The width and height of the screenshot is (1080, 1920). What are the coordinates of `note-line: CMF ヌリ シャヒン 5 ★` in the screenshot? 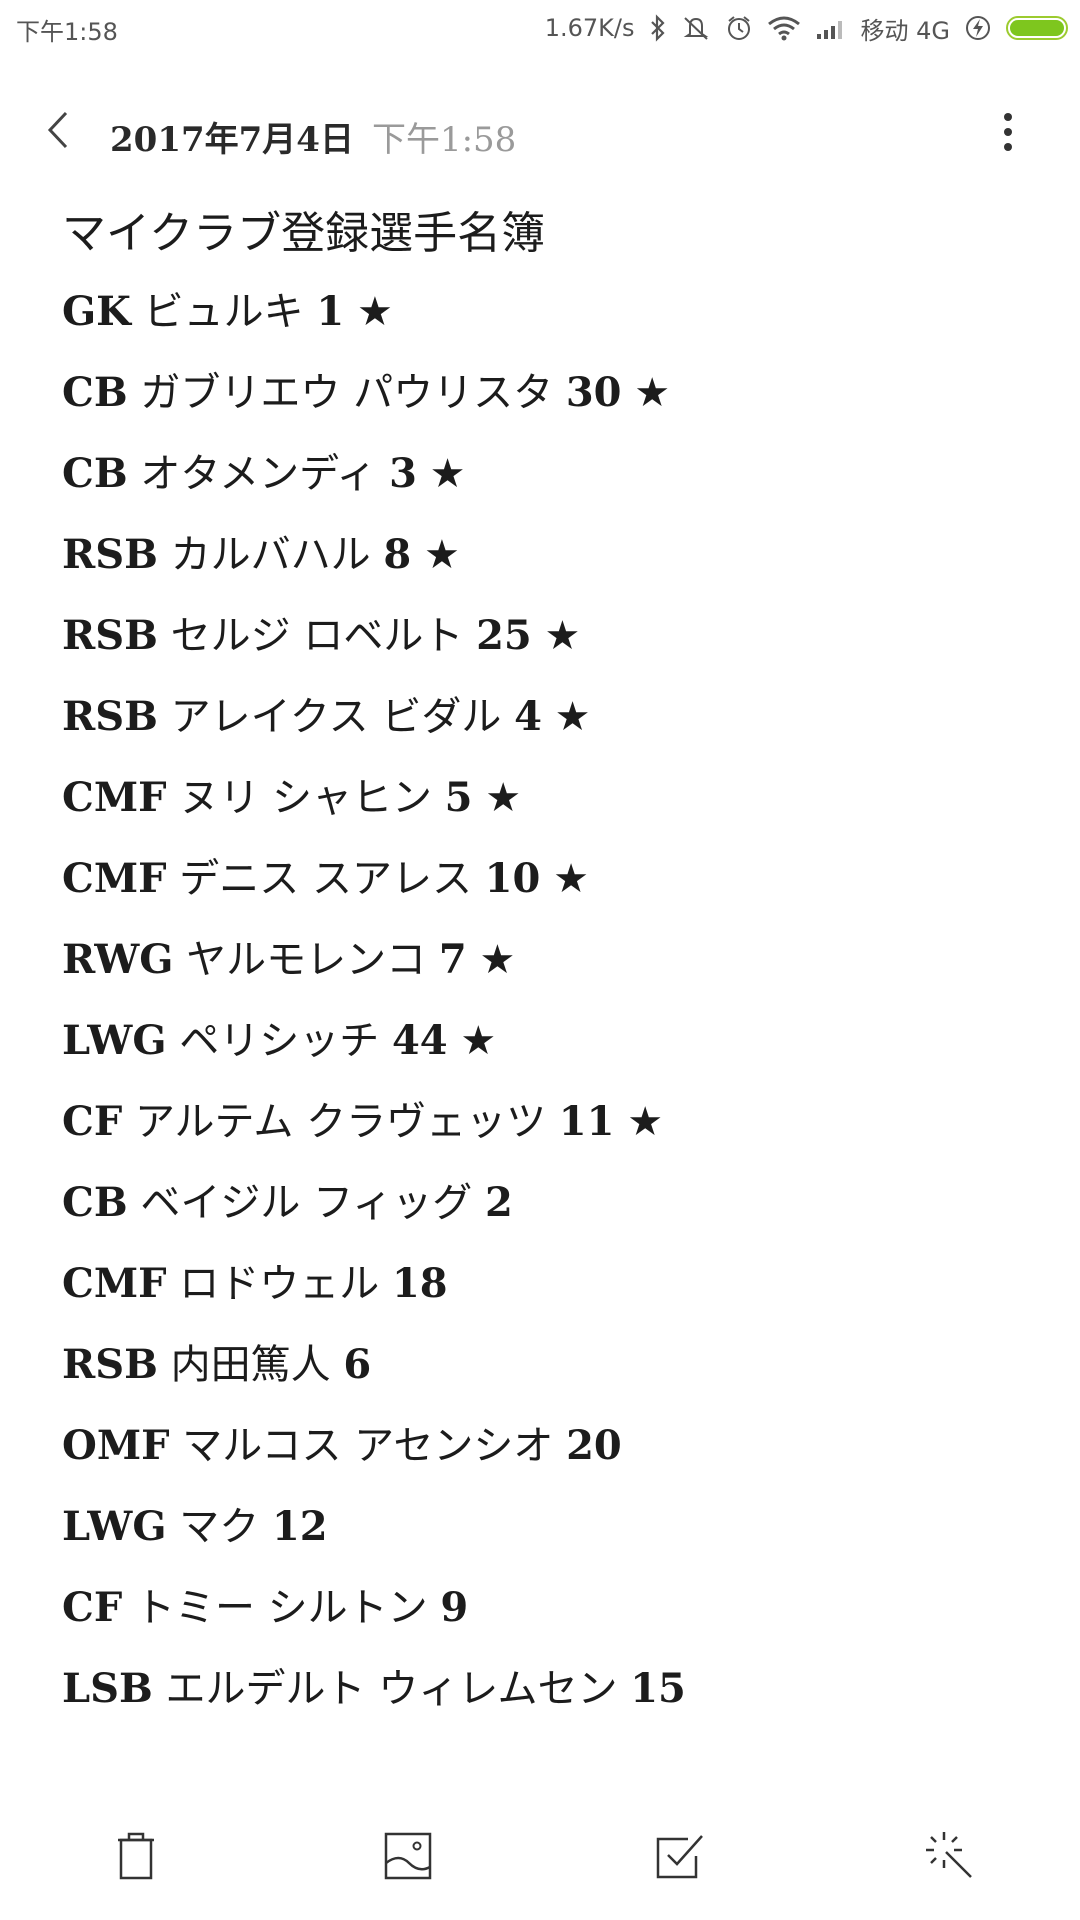 It's located at (552, 798).